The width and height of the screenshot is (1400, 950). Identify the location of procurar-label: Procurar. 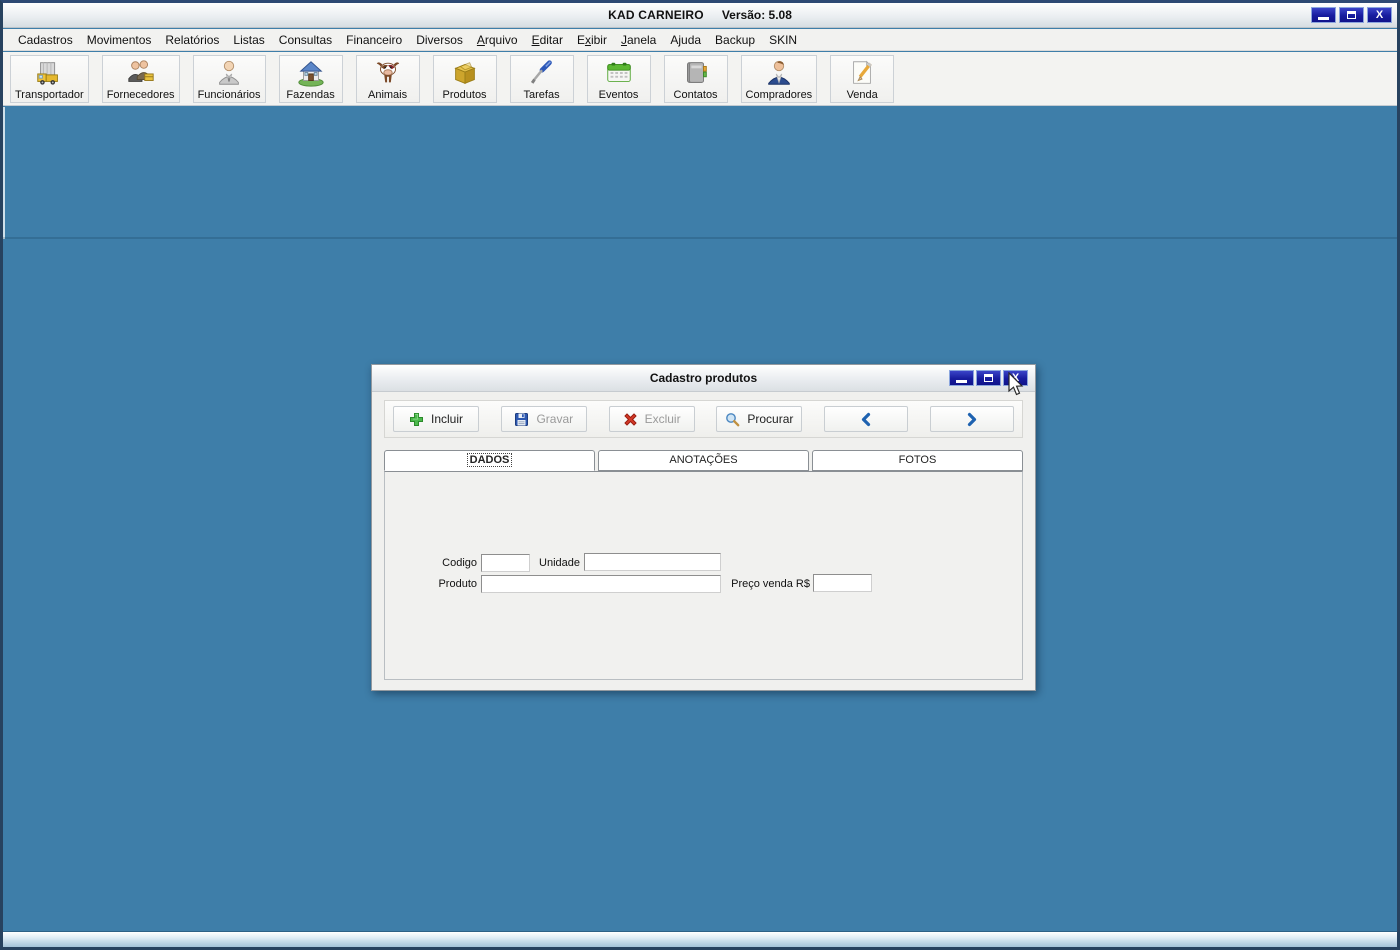
(770, 419).